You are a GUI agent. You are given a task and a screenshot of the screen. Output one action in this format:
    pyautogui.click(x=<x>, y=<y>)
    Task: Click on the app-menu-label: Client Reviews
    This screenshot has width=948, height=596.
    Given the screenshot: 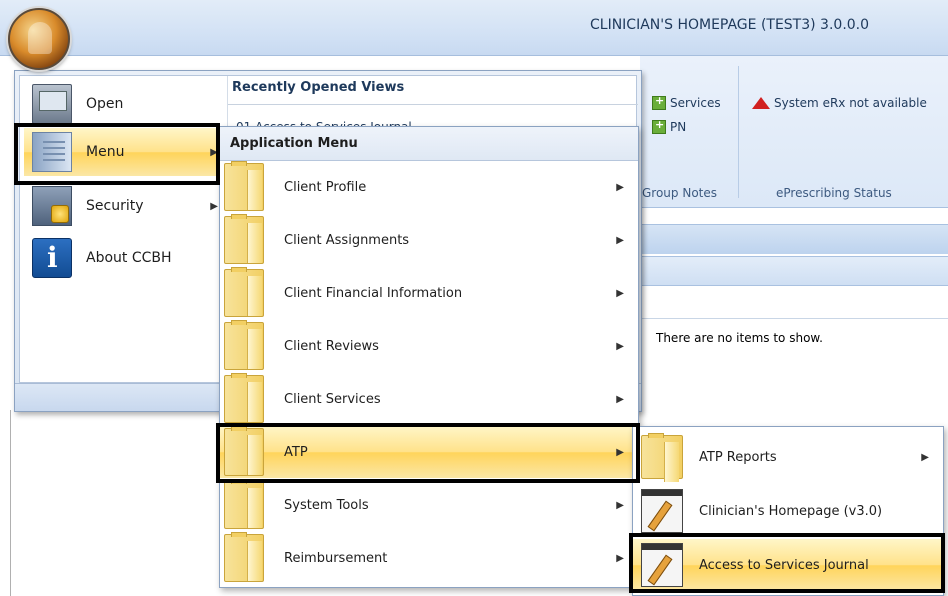 What is the action you would take?
    pyautogui.click(x=331, y=346)
    